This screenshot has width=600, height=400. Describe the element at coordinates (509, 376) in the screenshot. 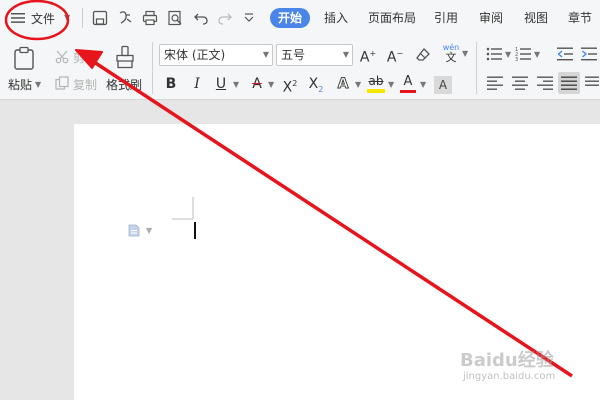

I see `watermark-url: jingyan.baidu.com` at that location.